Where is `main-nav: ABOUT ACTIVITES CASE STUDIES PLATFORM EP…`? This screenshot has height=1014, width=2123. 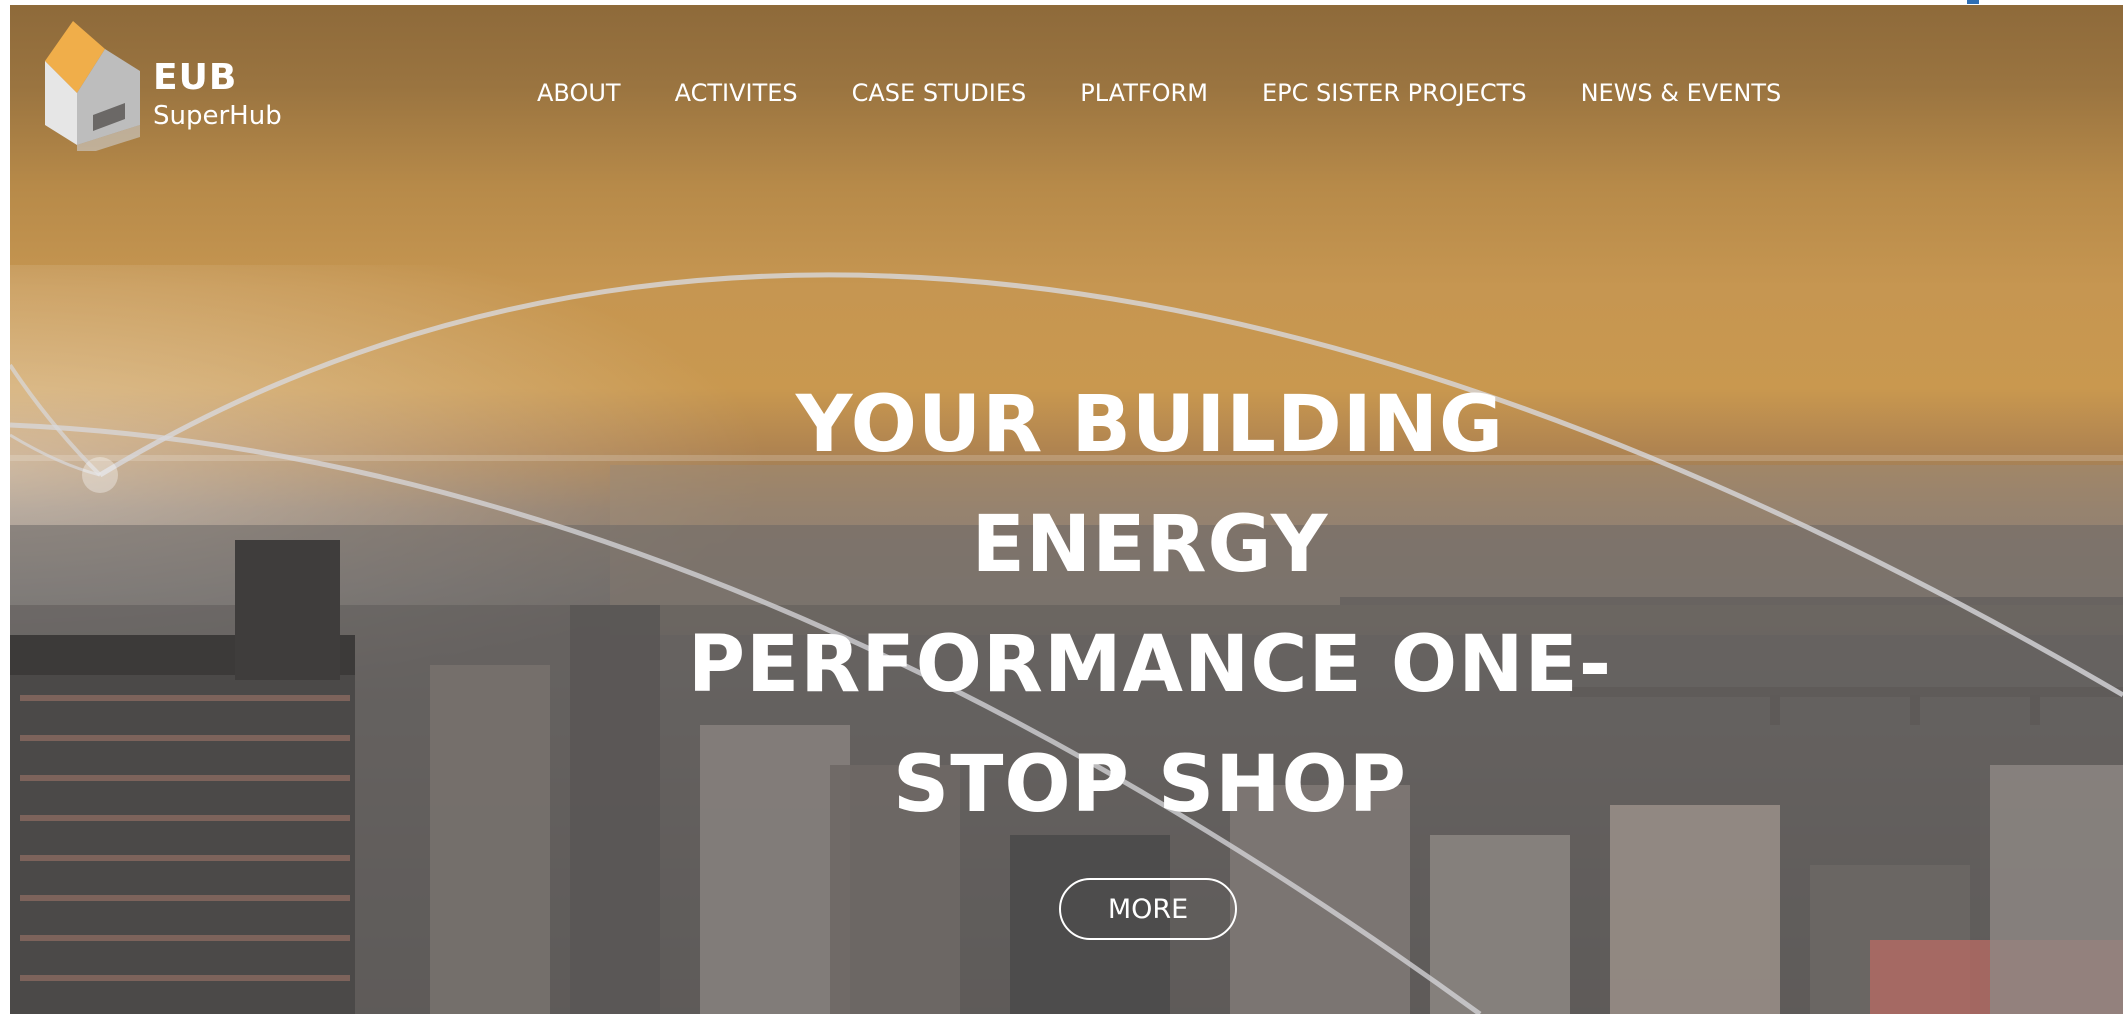
main-nav: ABOUT ACTIVITES CASE STUDIES PLATFORM EP… is located at coordinates (1159, 93).